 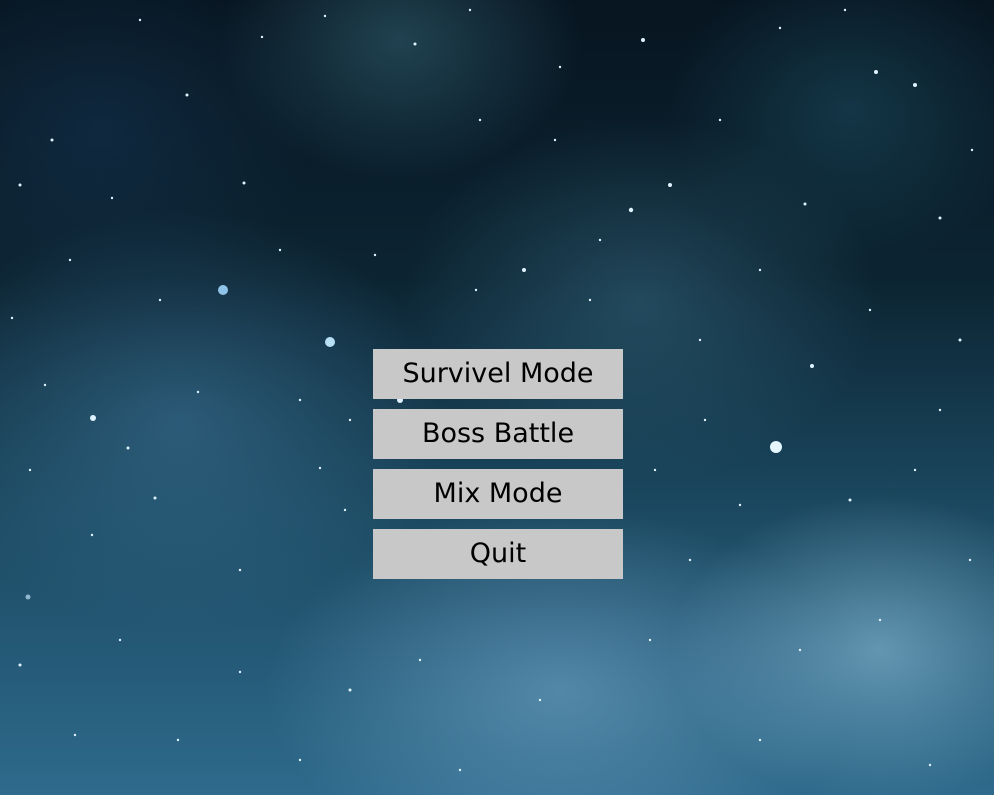 I want to click on main-menu: Survivel Mode Boss Battle Mix Mode Quit, so click(x=498, y=469).